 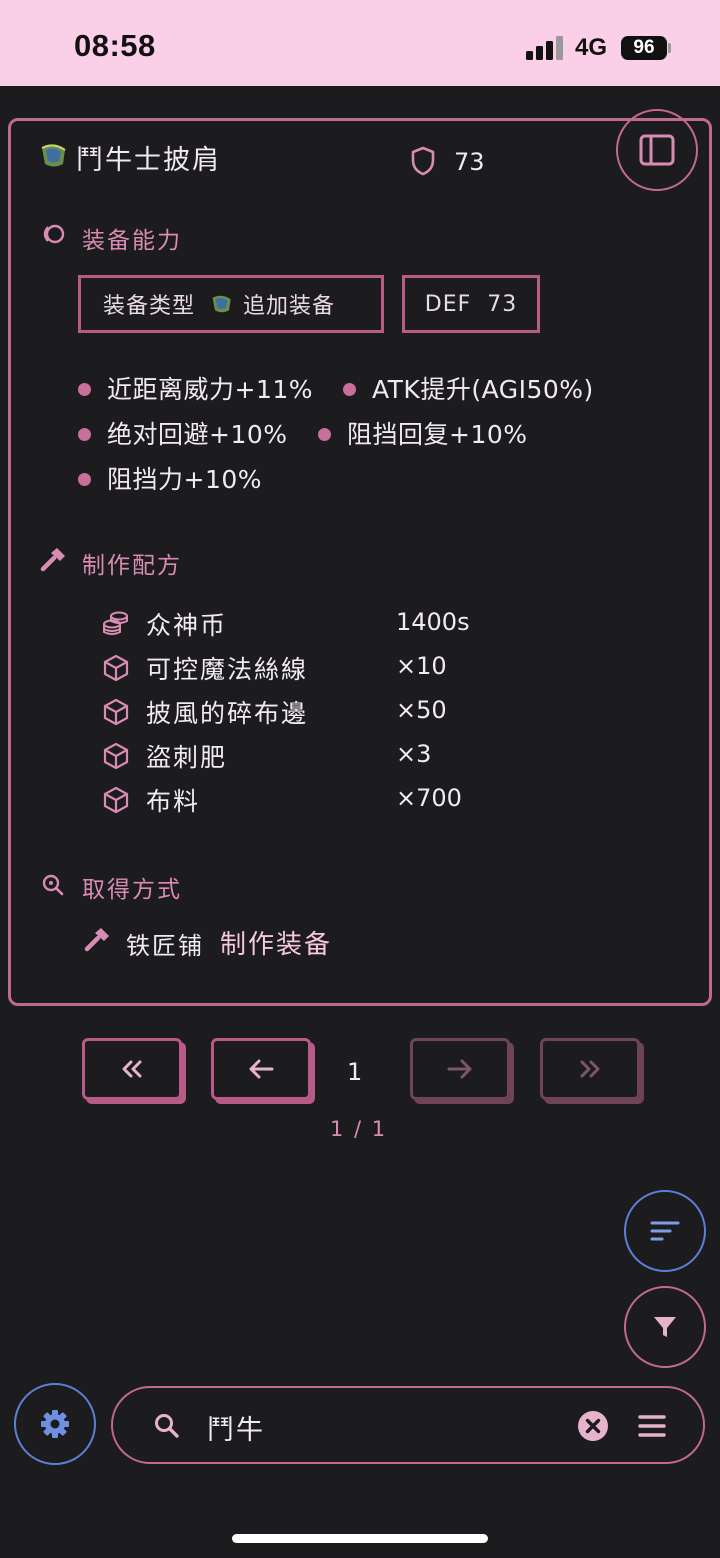 I want to click on equip-type-label: 装备类型, so click(x=149, y=306).